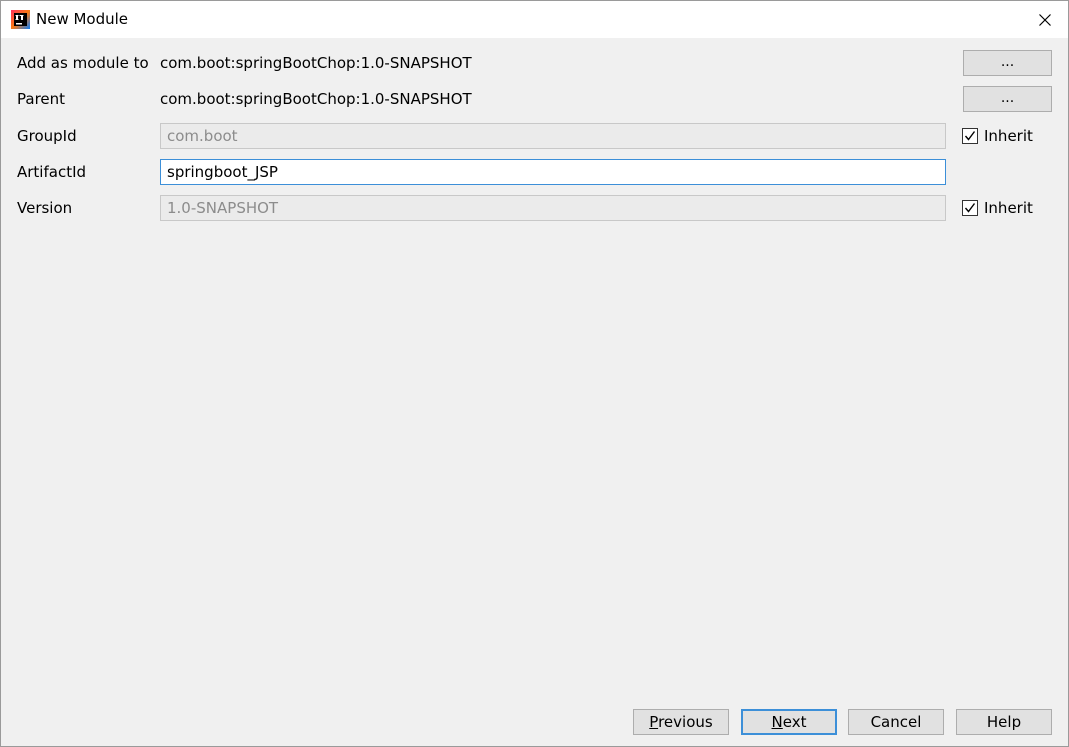 The image size is (1069, 747). What do you see at coordinates (52, 172) in the screenshot?
I see `artifact-id-label: ArtifactId` at bounding box center [52, 172].